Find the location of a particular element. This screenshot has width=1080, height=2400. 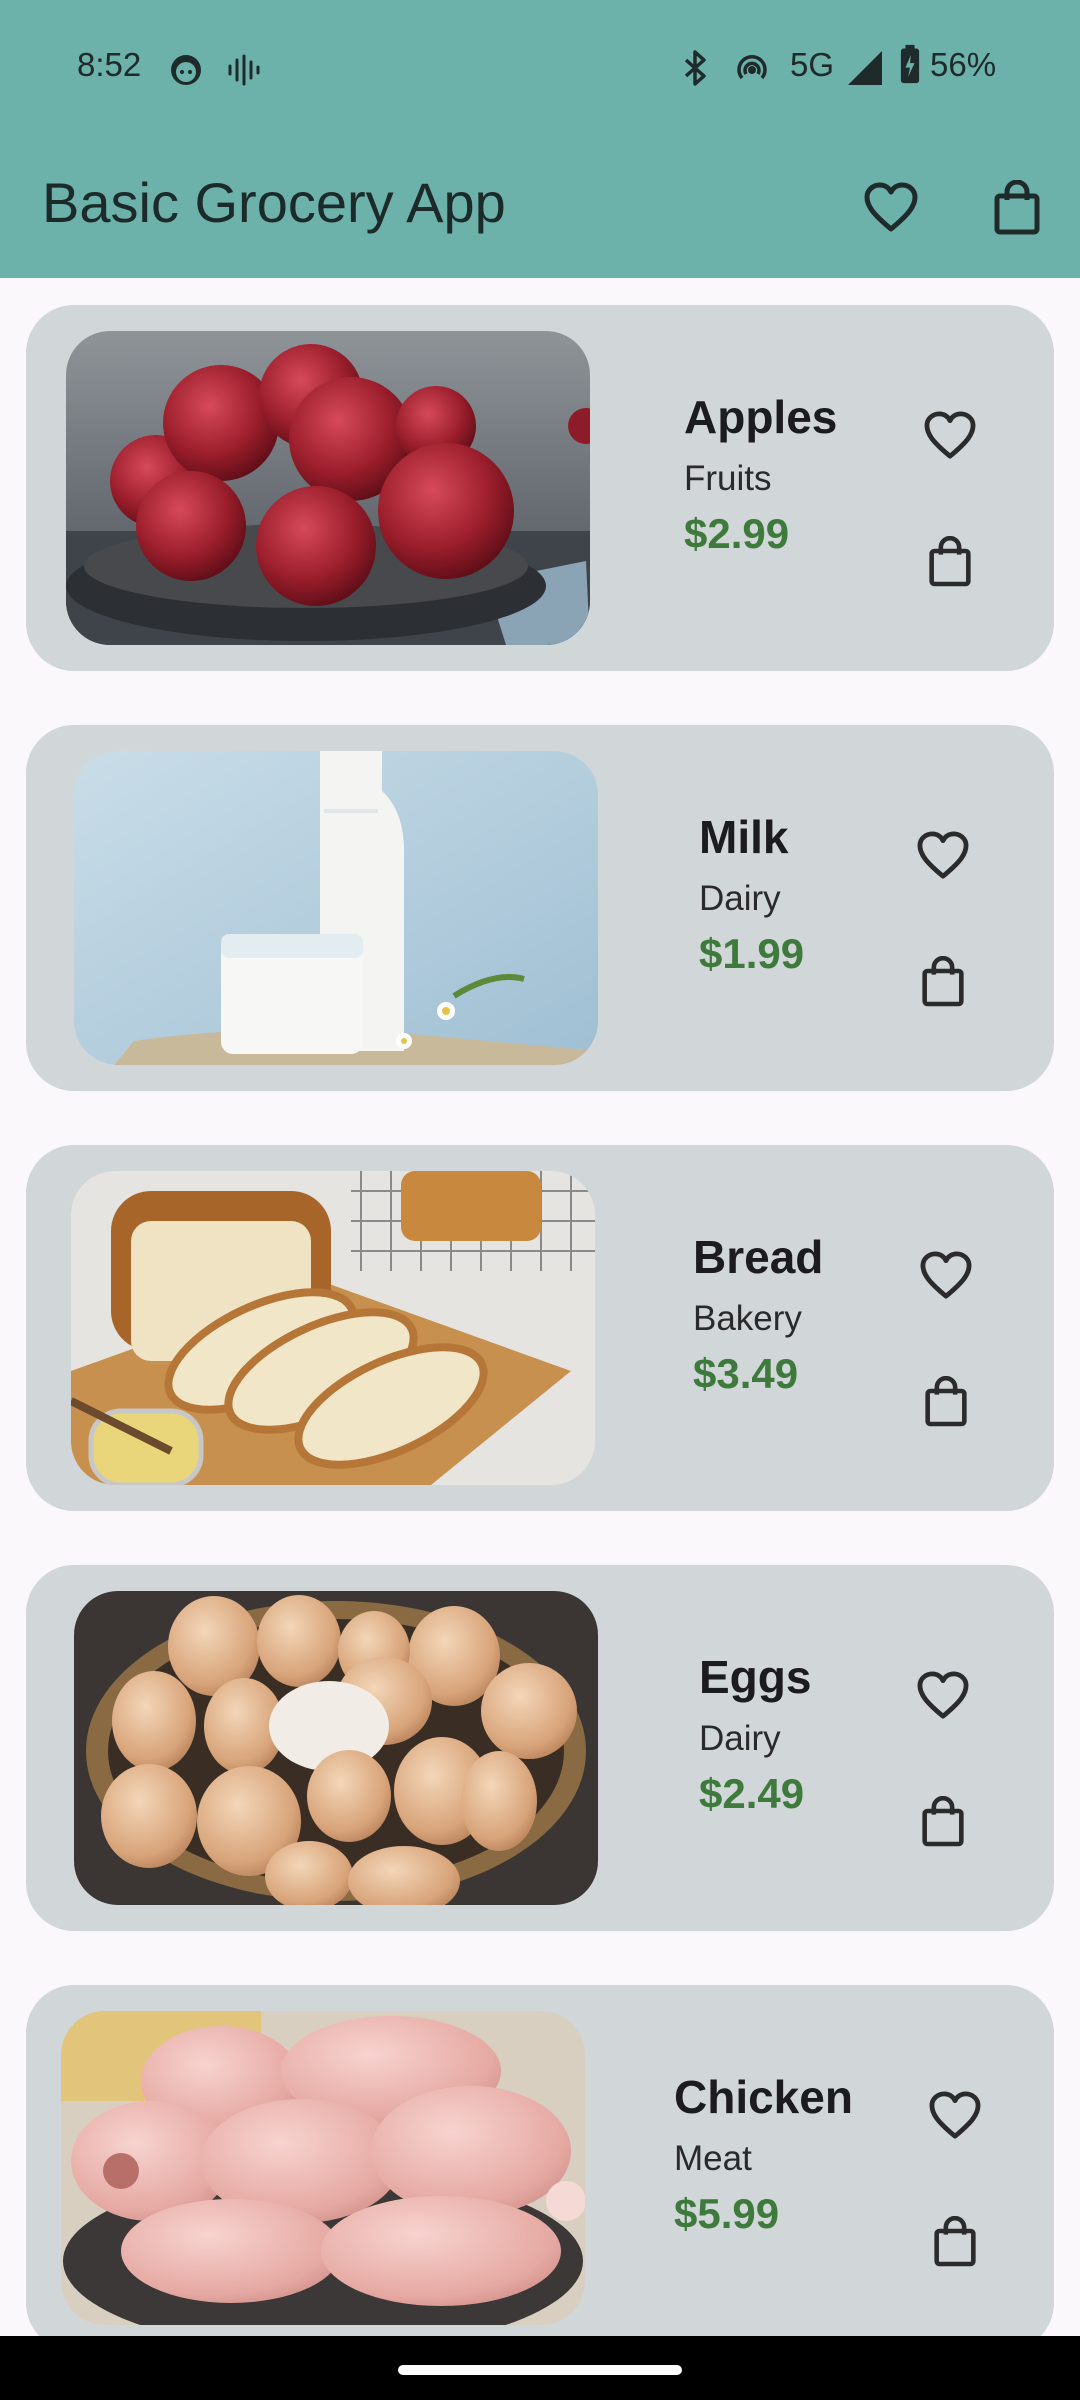

product-price: $5.99 is located at coordinates (727, 2213).